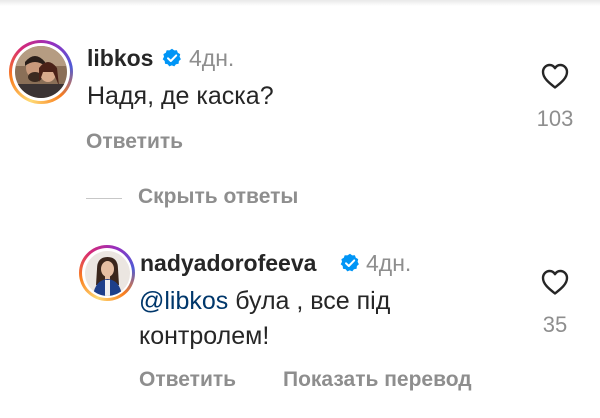  Describe the element at coordinates (218, 197) in the screenshot. I see `hide-replies-button: Скрыть ответы` at that location.